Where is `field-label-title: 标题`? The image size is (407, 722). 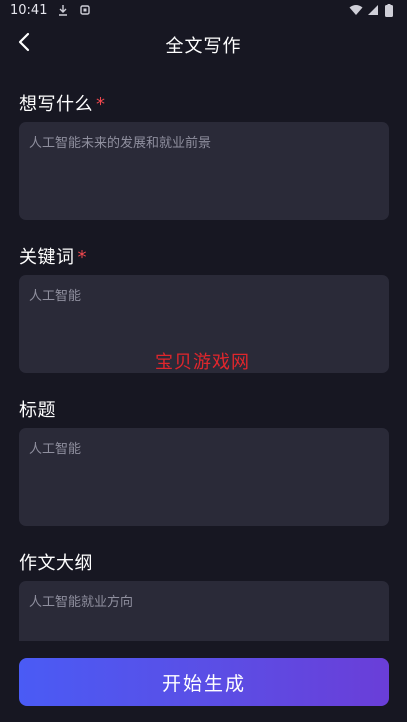 field-label-title: 标题 is located at coordinates (37, 409).